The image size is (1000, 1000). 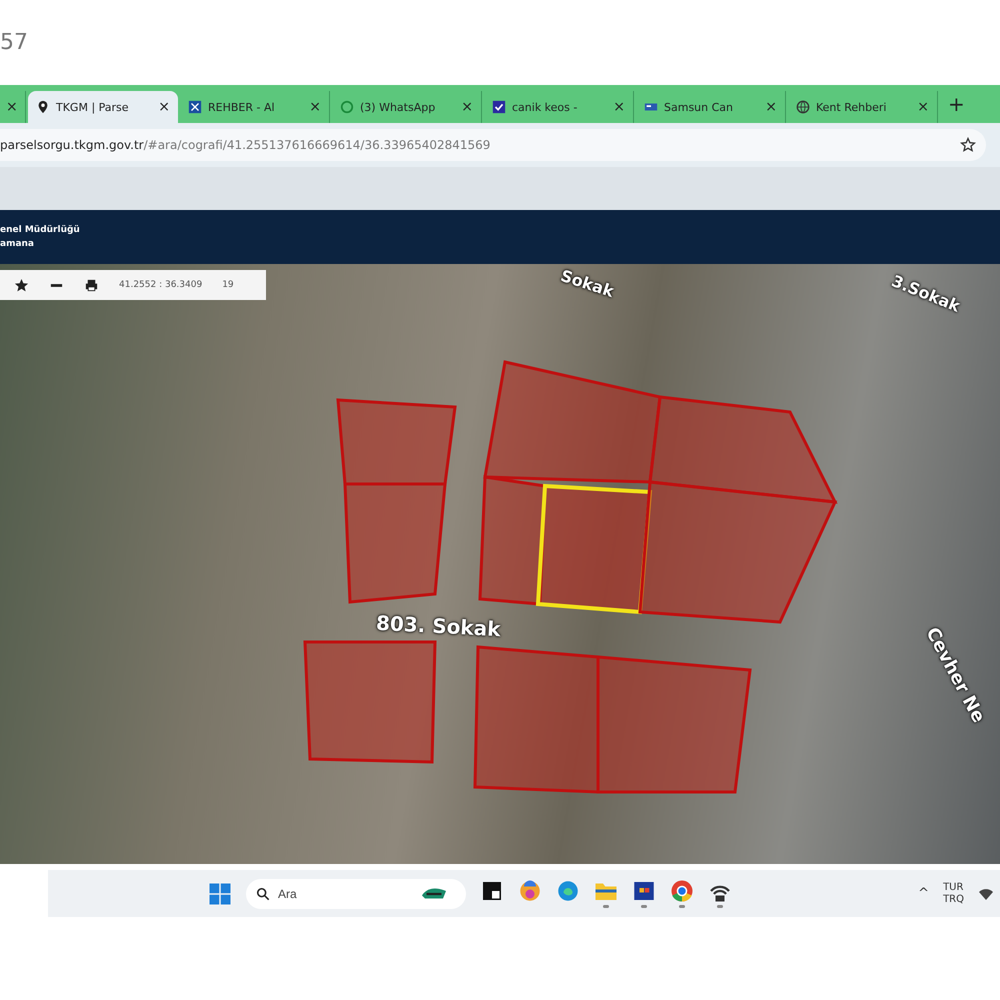 What do you see at coordinates (803, 107) in the screenshot?
I see `globe-icon` at bounding box center [803, 107].